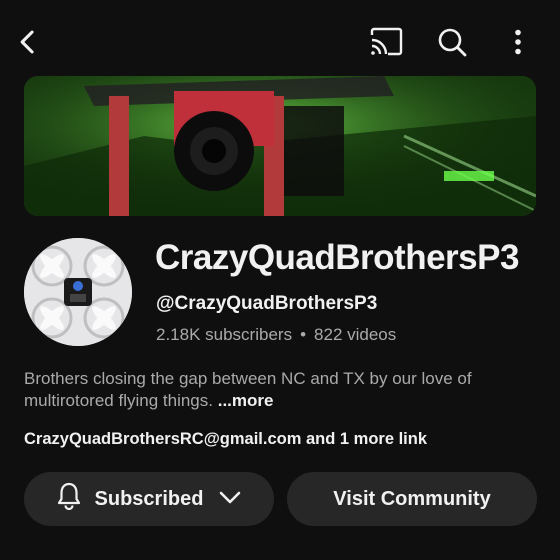  Describe the element at coordinates (78, 292) in the screenshot. I see `channel-avatar` at that location.